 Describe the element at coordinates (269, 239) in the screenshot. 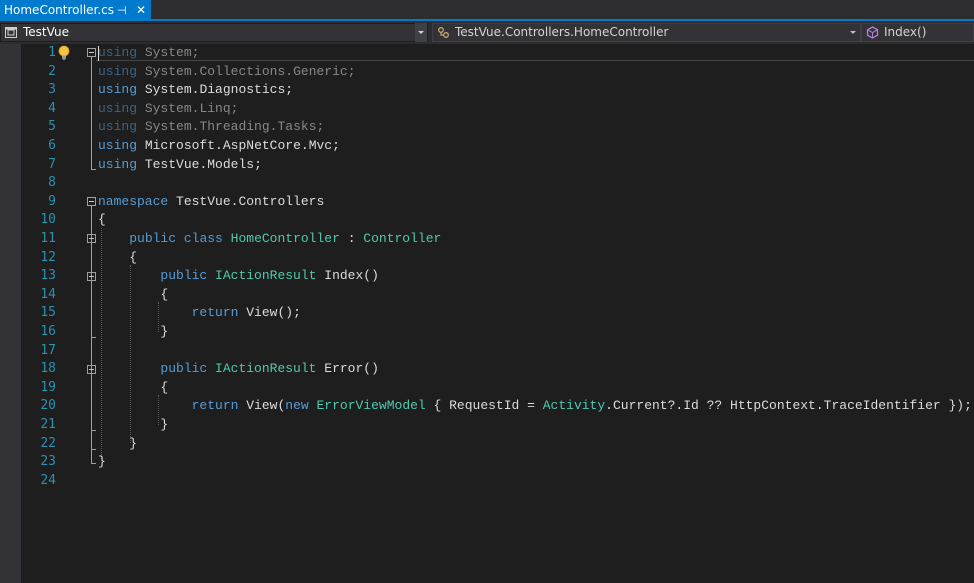

I see `code-line-11: public class HomeController : Controller` at that location.